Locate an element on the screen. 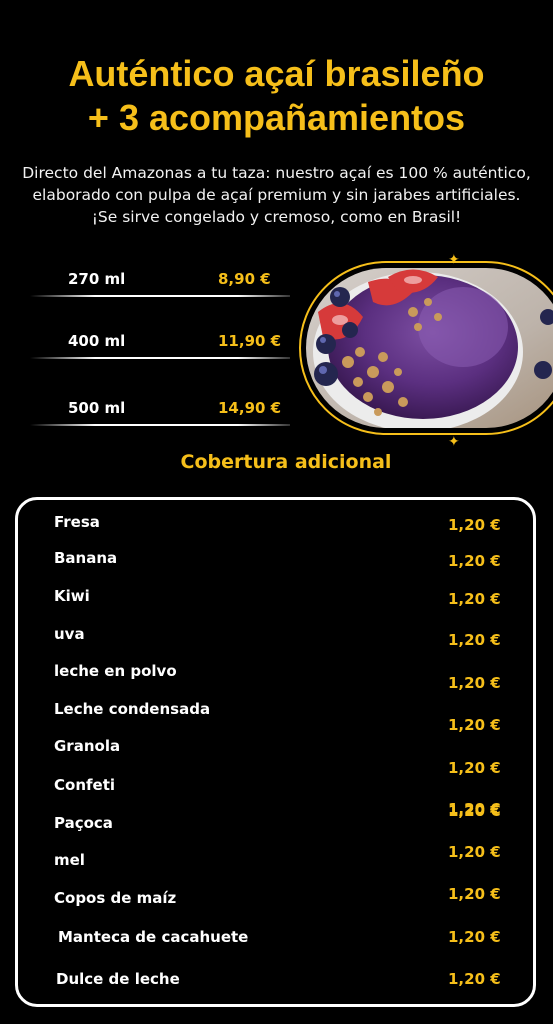 The width and height of the screenshot is (553, 1024). size-row: 400 ml 11,90 € is located at coordinates (150, 347).